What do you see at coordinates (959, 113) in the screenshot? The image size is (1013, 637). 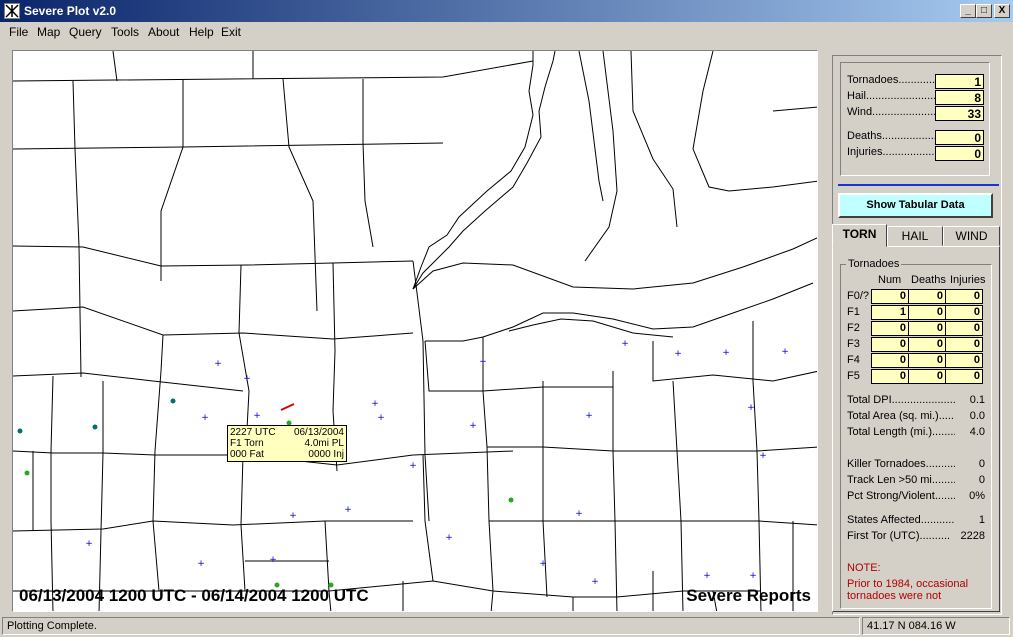 I see `wind-count: 33` at bounding box center [959, 113].